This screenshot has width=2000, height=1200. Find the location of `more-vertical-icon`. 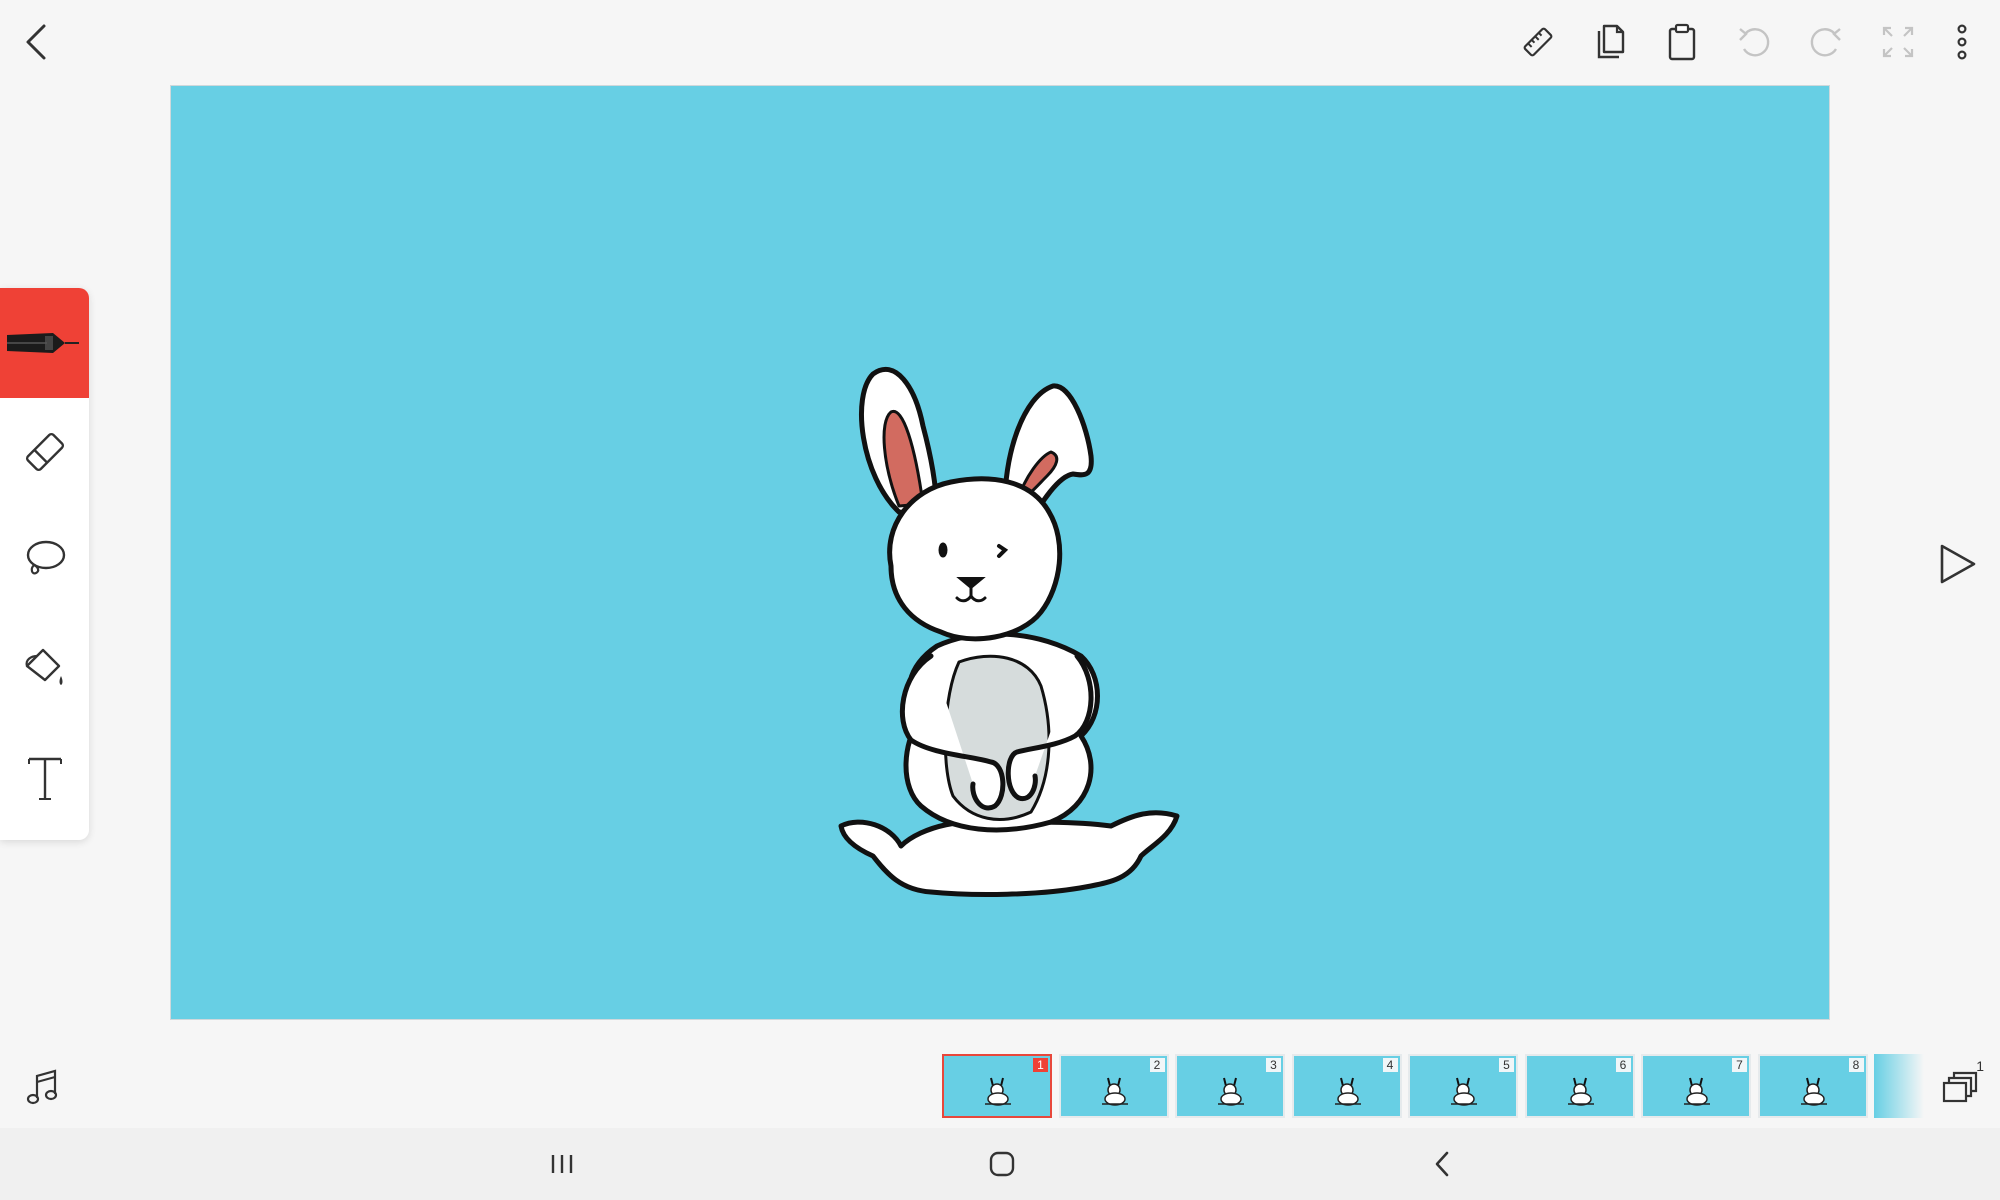

more-vertical-icon is located at coordinates (1962, 42).